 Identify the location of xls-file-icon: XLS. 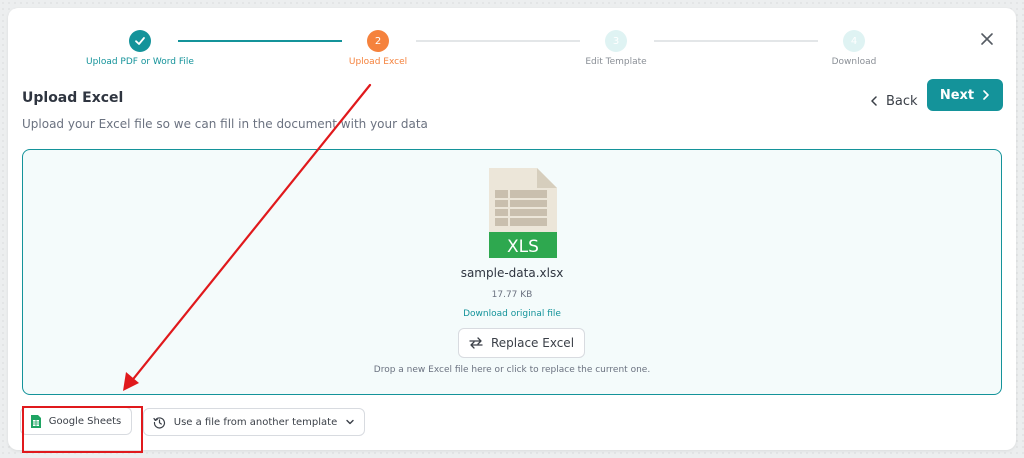
(523, 213).